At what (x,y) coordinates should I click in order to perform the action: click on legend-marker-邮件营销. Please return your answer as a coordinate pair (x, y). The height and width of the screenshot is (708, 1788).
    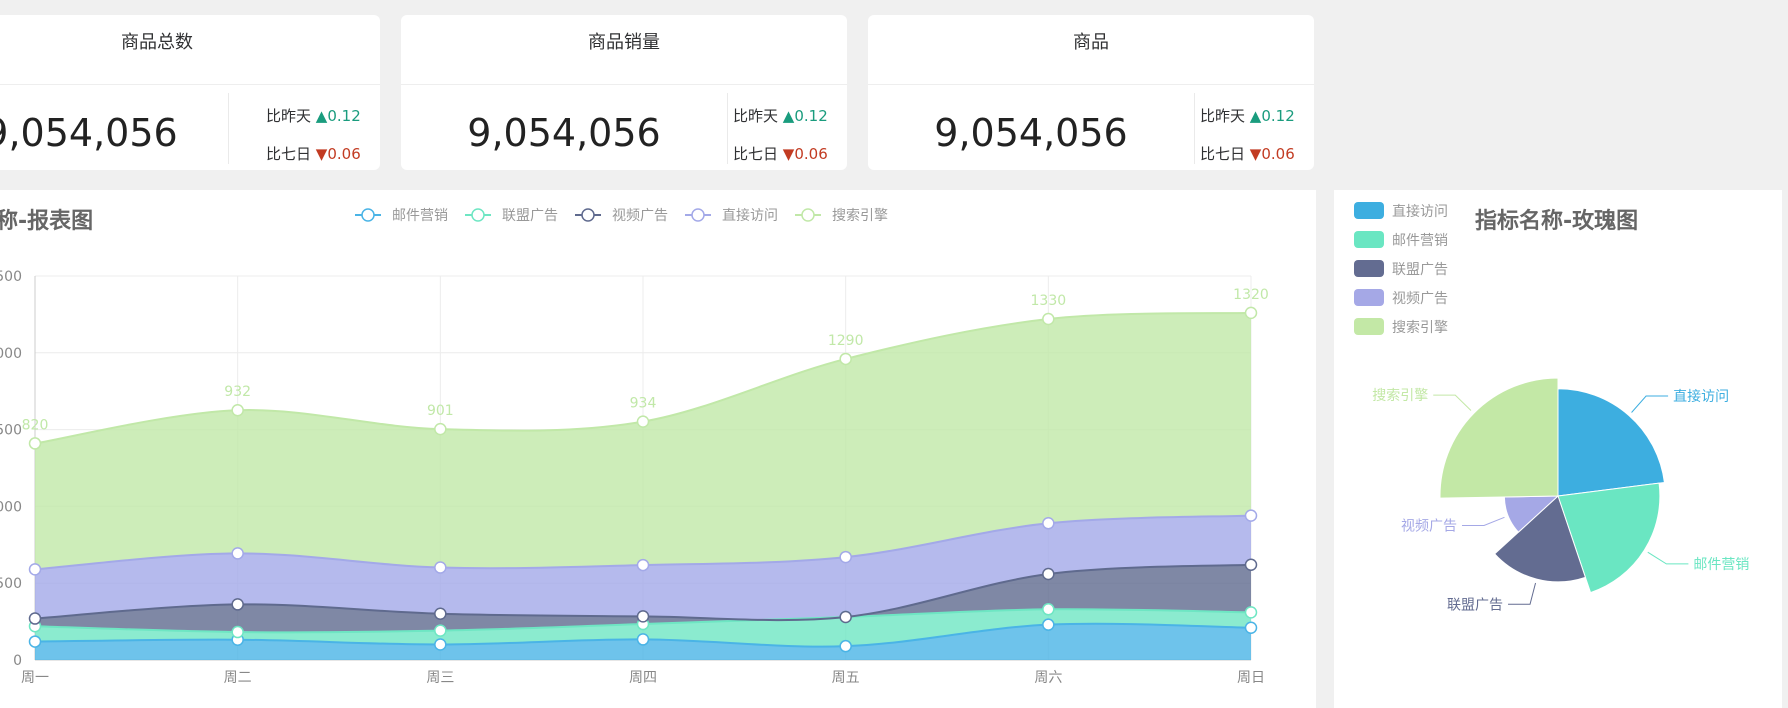
    Looking at the image, I should click on (368, 215).